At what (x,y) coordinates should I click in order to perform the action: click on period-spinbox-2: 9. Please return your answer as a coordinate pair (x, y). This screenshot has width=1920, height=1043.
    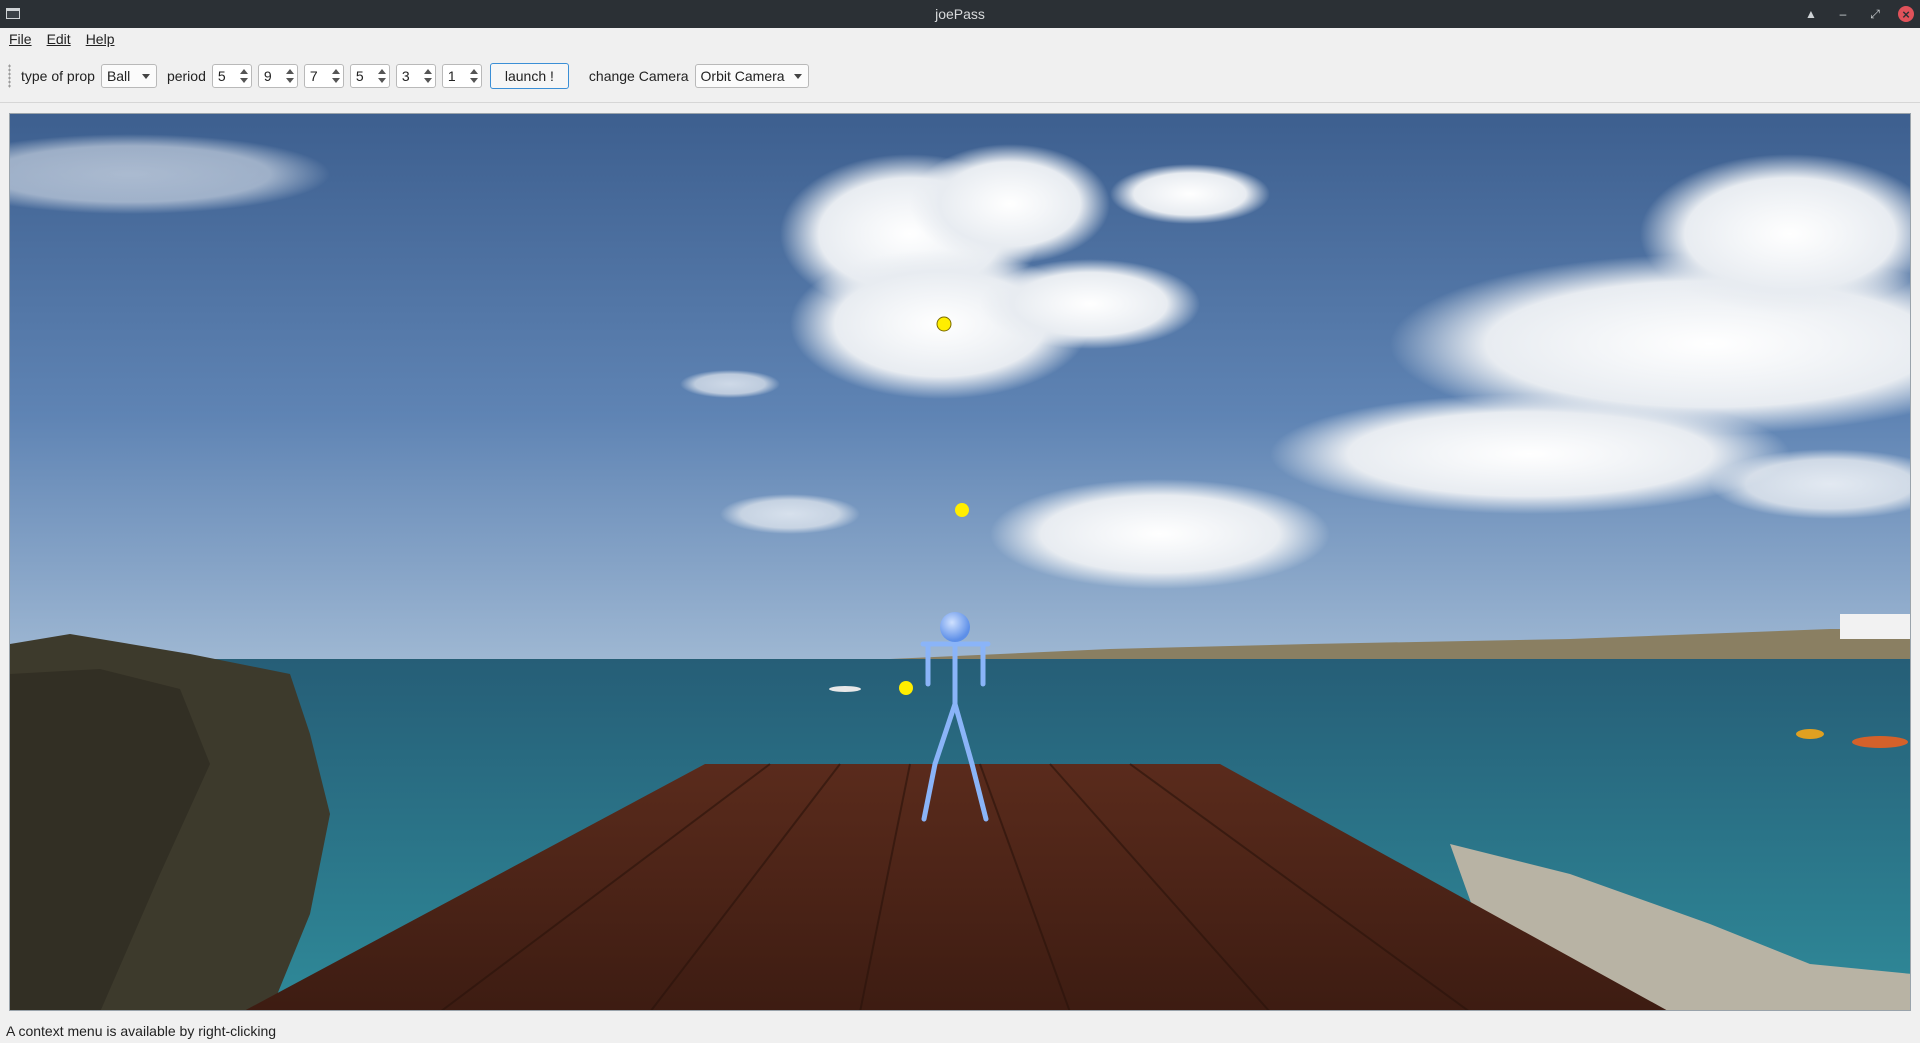
    Looking at the image, I should click on (277, 76).